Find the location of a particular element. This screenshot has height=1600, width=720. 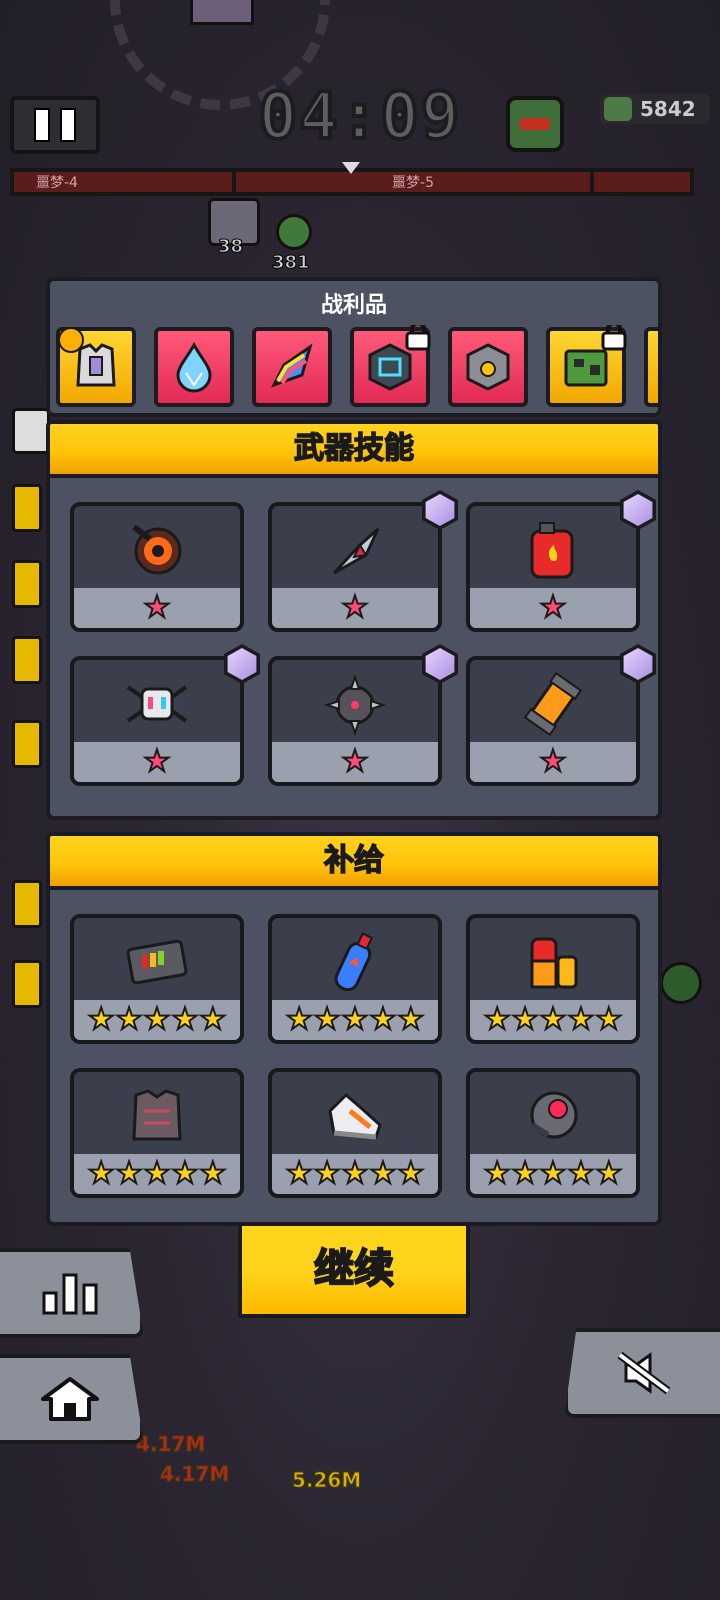

damage-popup: 5.26M is located at coordinates (326, 1480).